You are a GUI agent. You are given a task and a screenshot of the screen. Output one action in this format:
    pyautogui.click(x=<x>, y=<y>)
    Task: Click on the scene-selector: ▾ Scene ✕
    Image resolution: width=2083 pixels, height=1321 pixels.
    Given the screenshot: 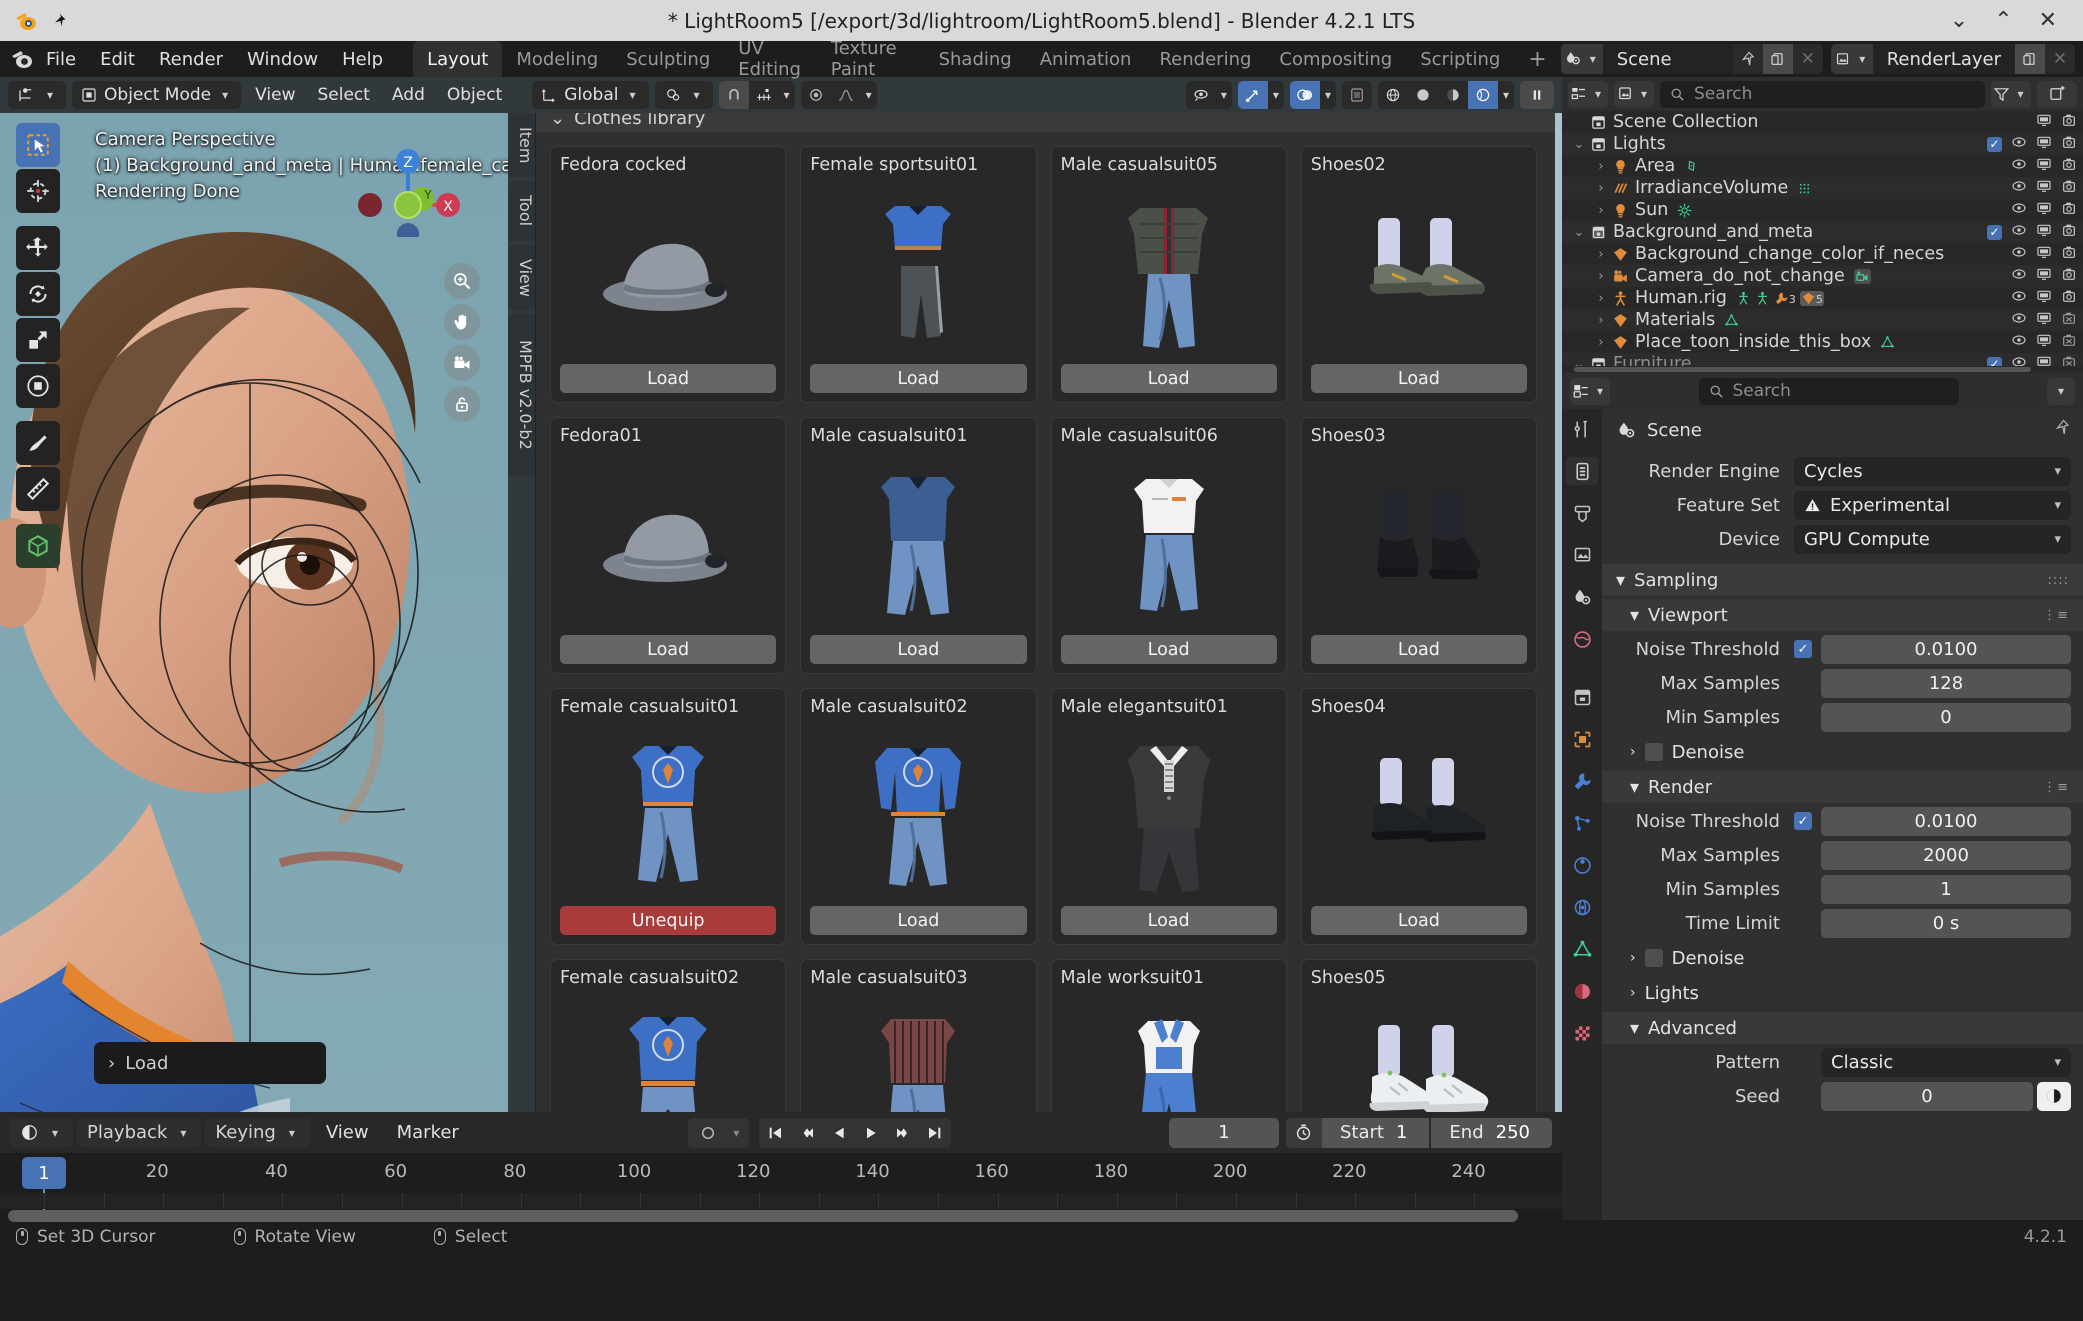 What is the action you would take?
    pyautogui.click(x=1691, y=59)
    